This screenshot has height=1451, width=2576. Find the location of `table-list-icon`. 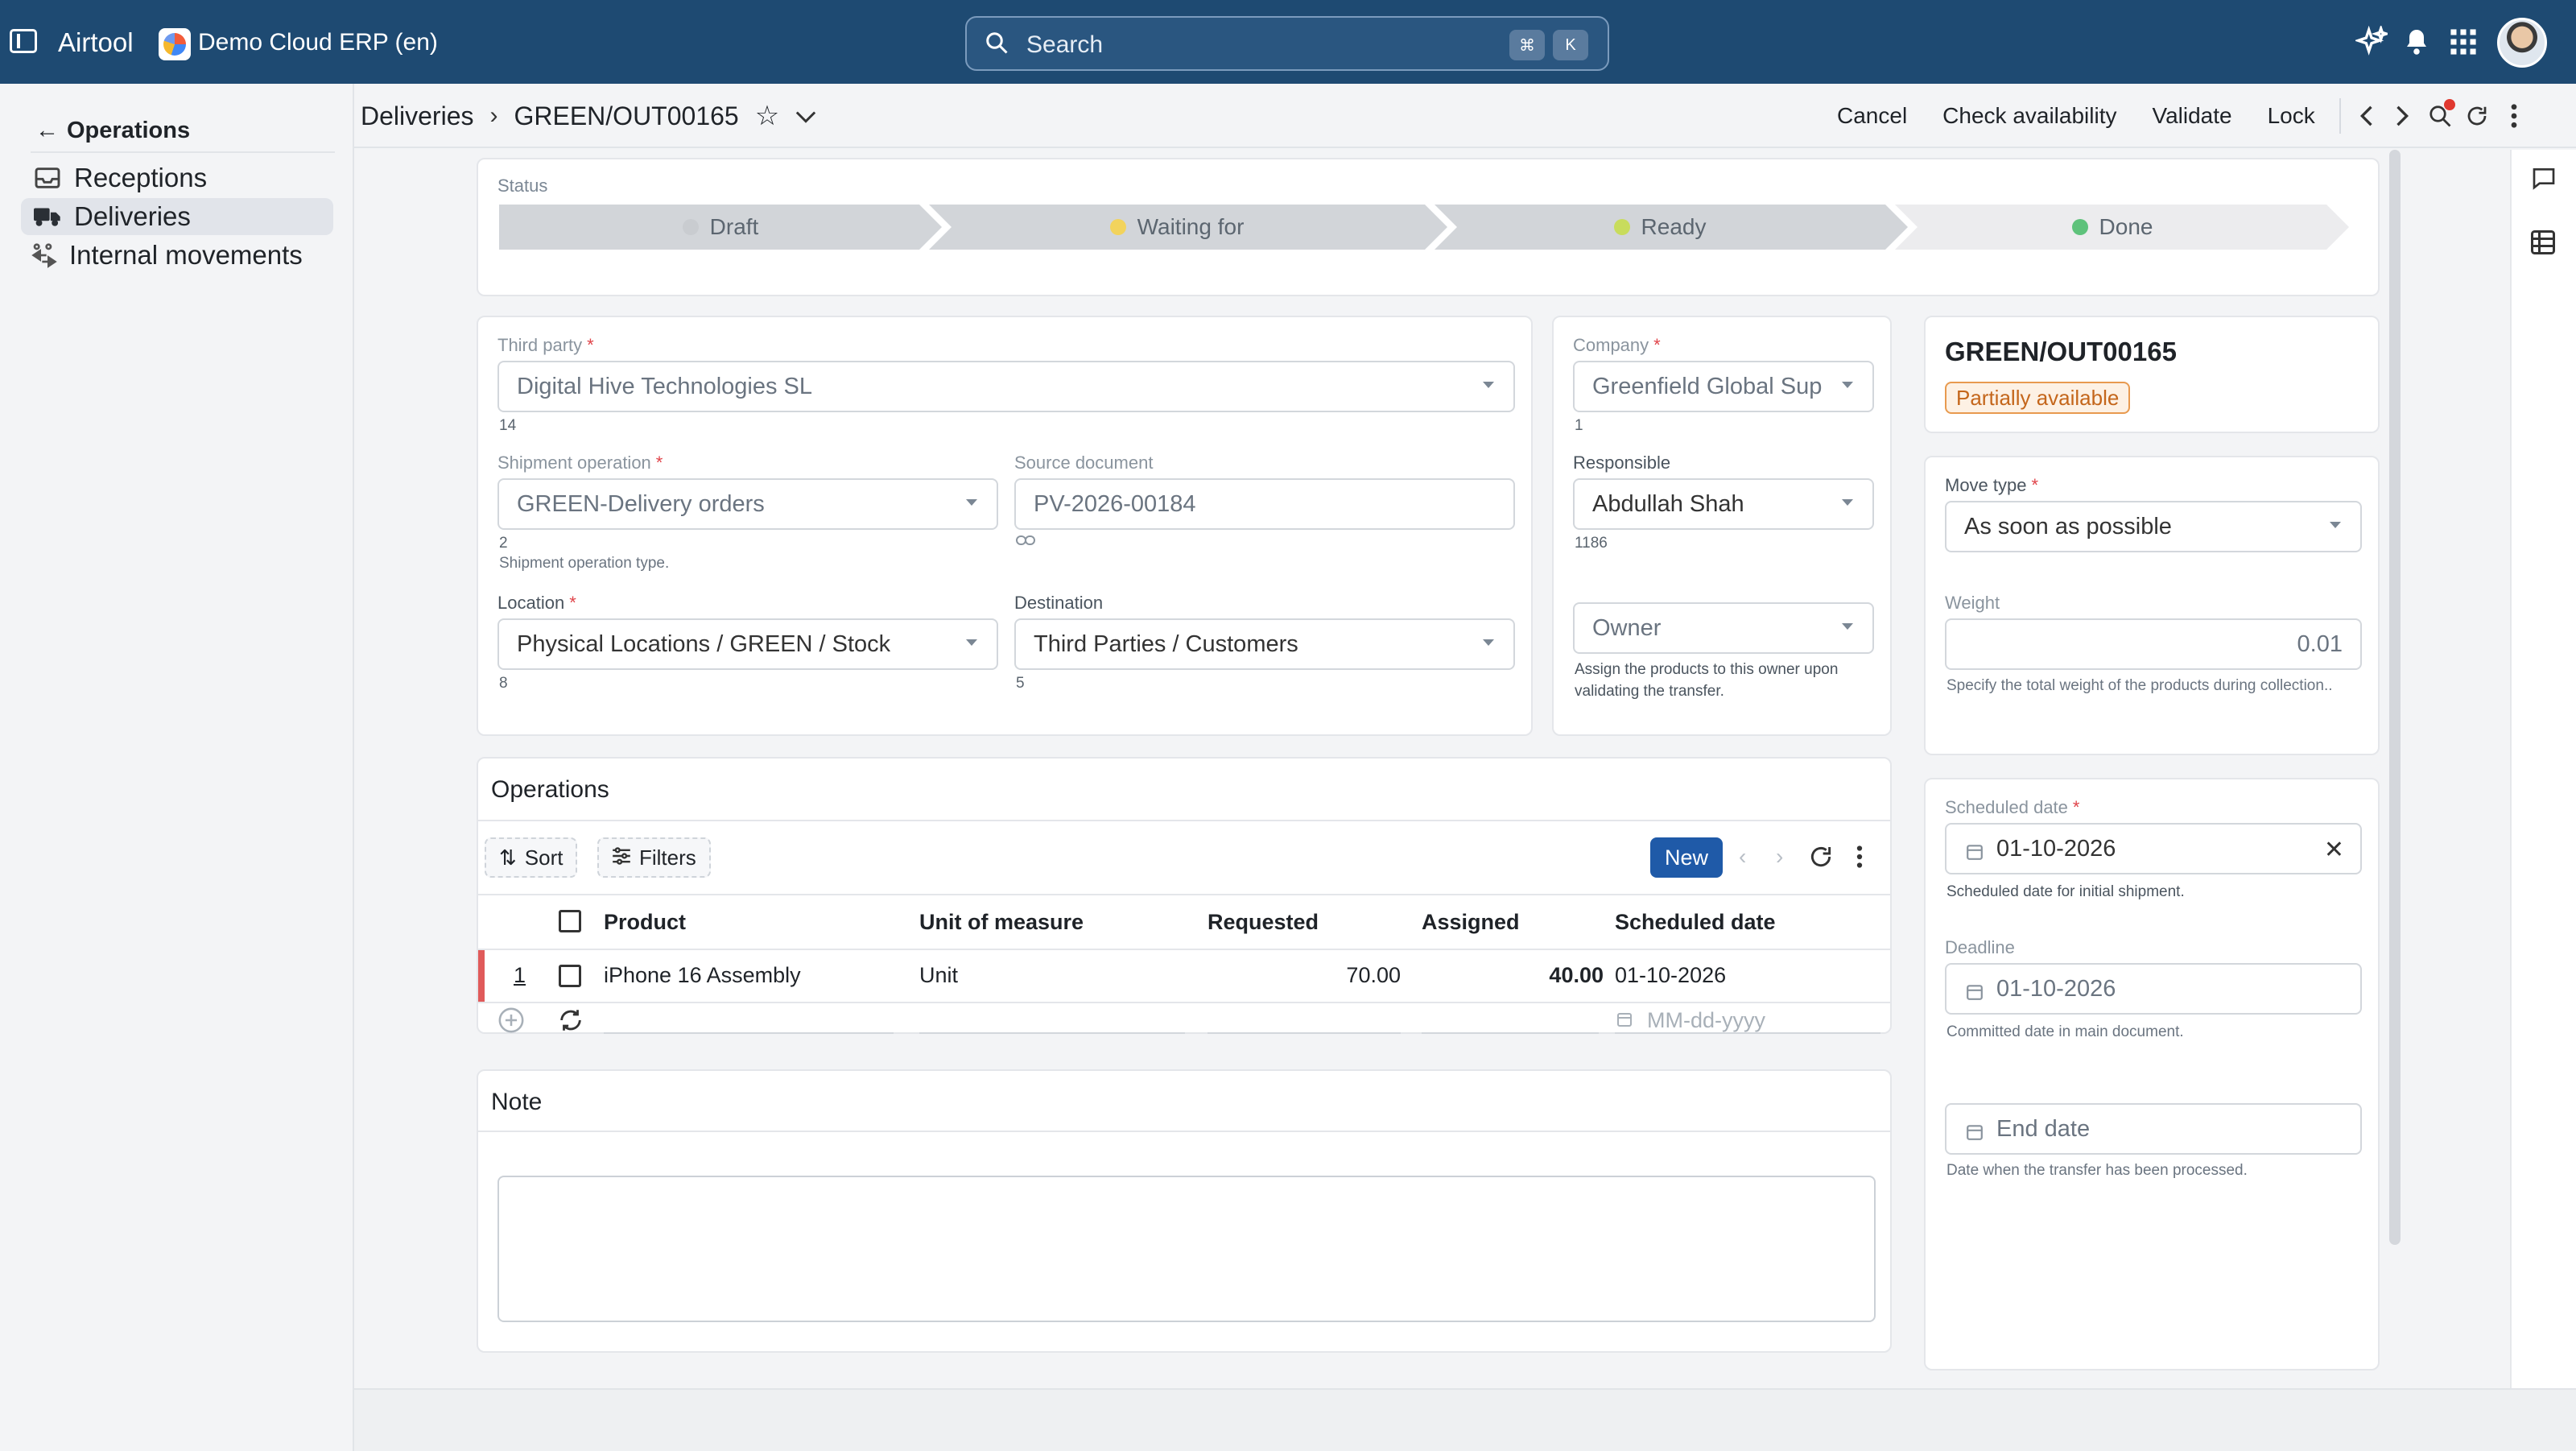

table-list-icon is located at coordinates (2543, 244).